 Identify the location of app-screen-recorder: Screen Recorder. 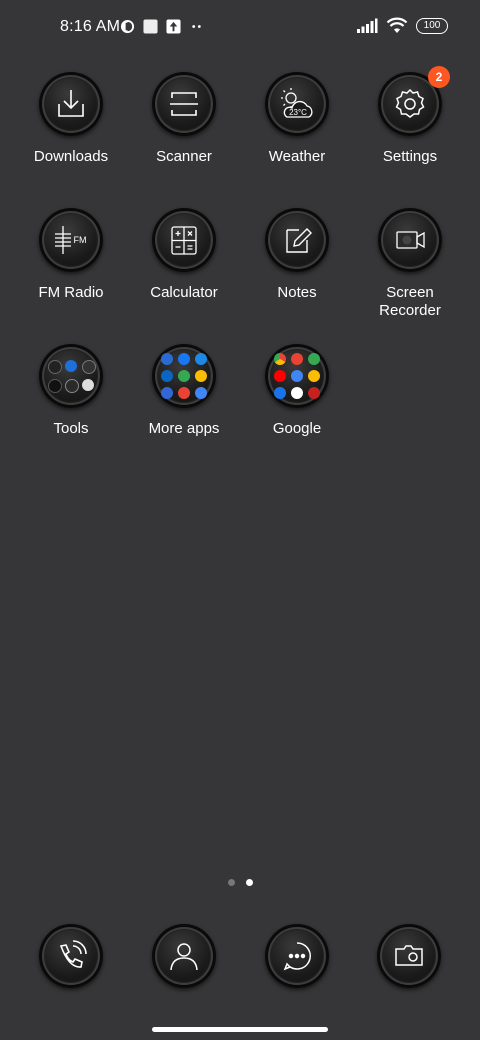
(410, 264).